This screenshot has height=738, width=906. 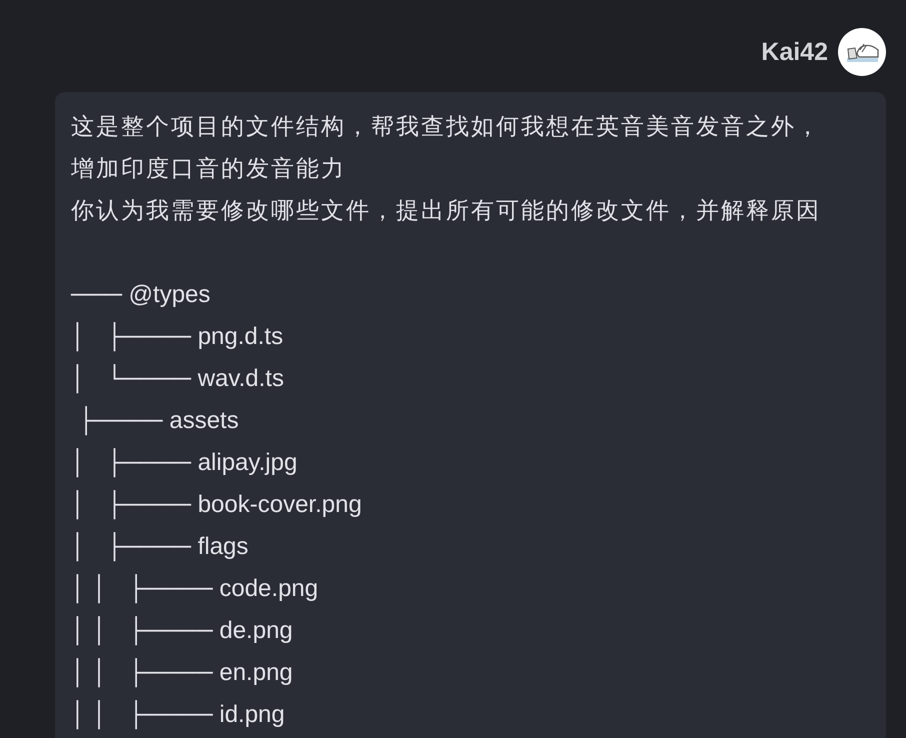 What do you see at coordinates (177, 337) in the screenshot?
I see `tree-line: │ ├──── png.d.ts` at bounding box center [177, 337].